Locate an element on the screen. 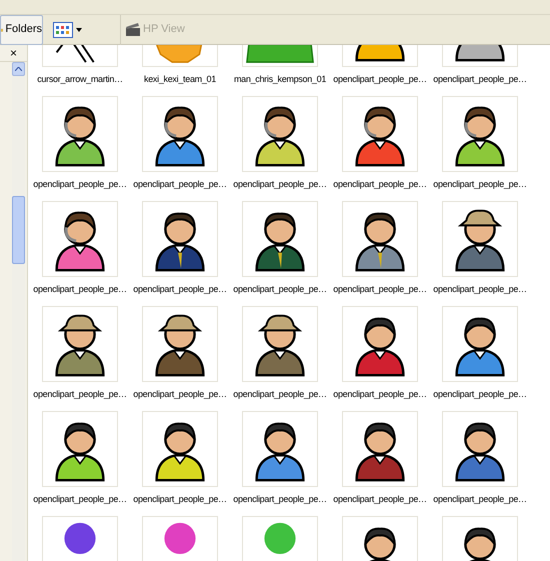 Image resolution: width=550 pixels, height=561 pixels. file-name: man_chris_kempson_01 is located at coordinates (280, 79).